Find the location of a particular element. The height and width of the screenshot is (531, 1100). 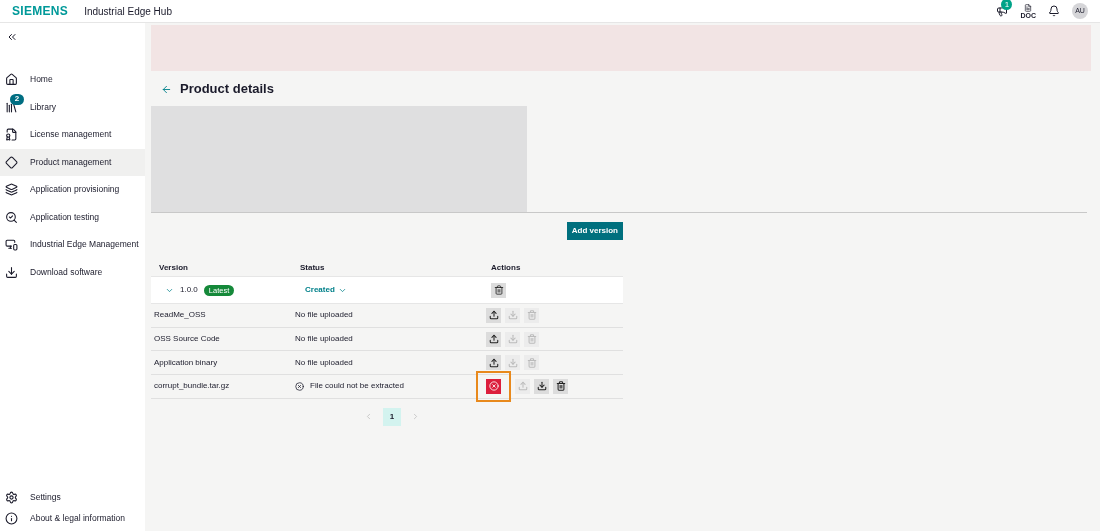

file-status: File could not be extracted is located at coordinates (357, 386).